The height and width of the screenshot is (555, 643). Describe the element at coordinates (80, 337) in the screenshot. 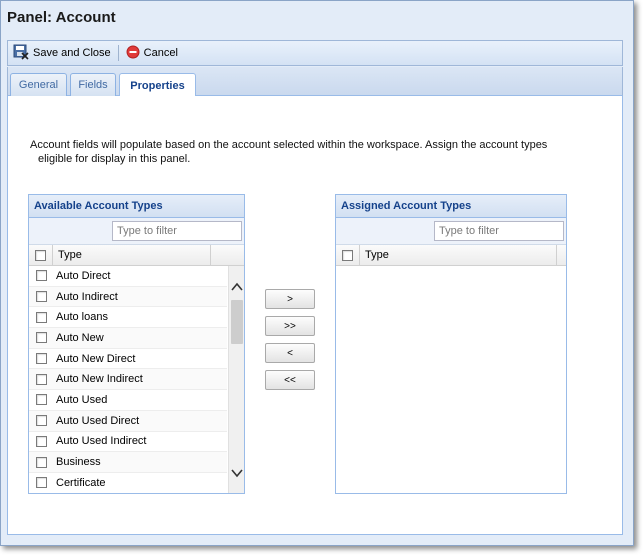

I see `account-type-label: Auto New` at that location.